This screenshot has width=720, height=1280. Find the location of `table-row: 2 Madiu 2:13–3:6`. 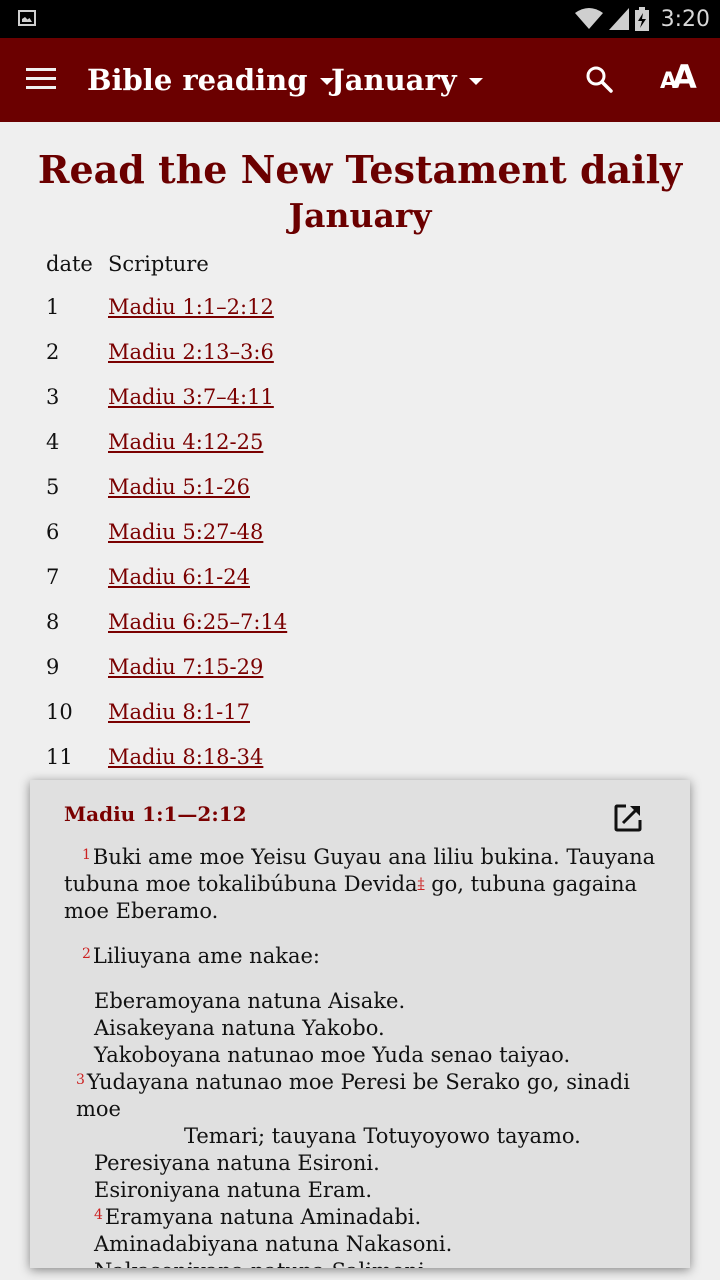

table-row: 2 Madiu 2:13–3:6 is located at coordinates (166, 351).